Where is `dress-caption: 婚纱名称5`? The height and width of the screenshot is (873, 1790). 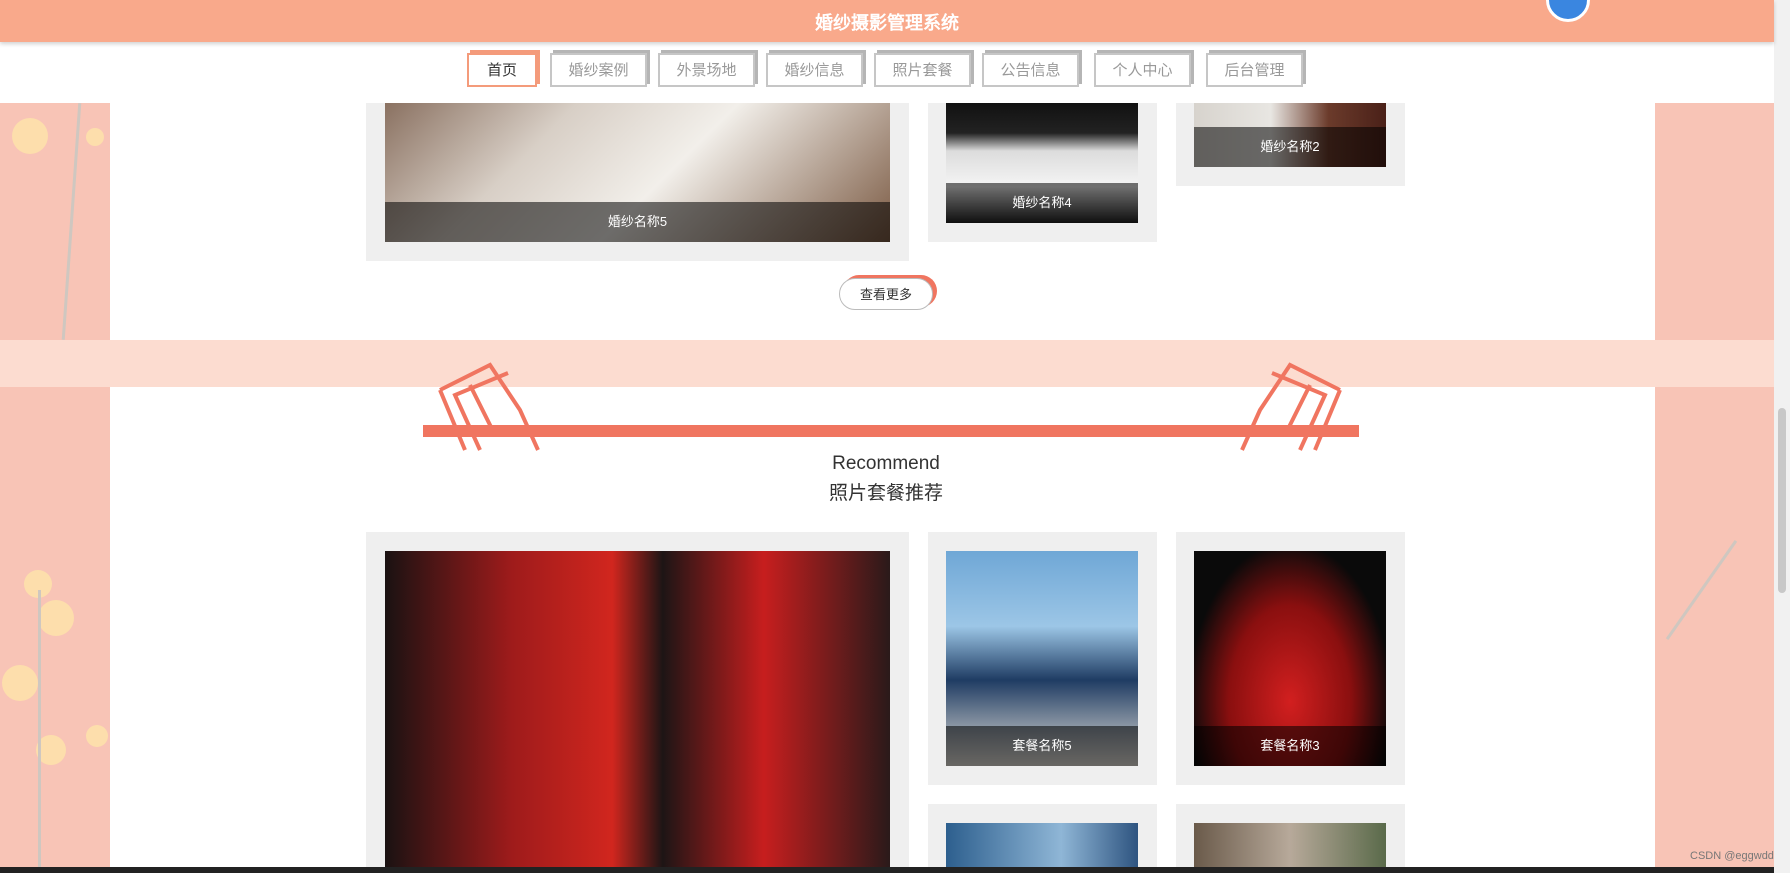 dress-caption: 婚纱名称5 is located at coordinates (637, 222).